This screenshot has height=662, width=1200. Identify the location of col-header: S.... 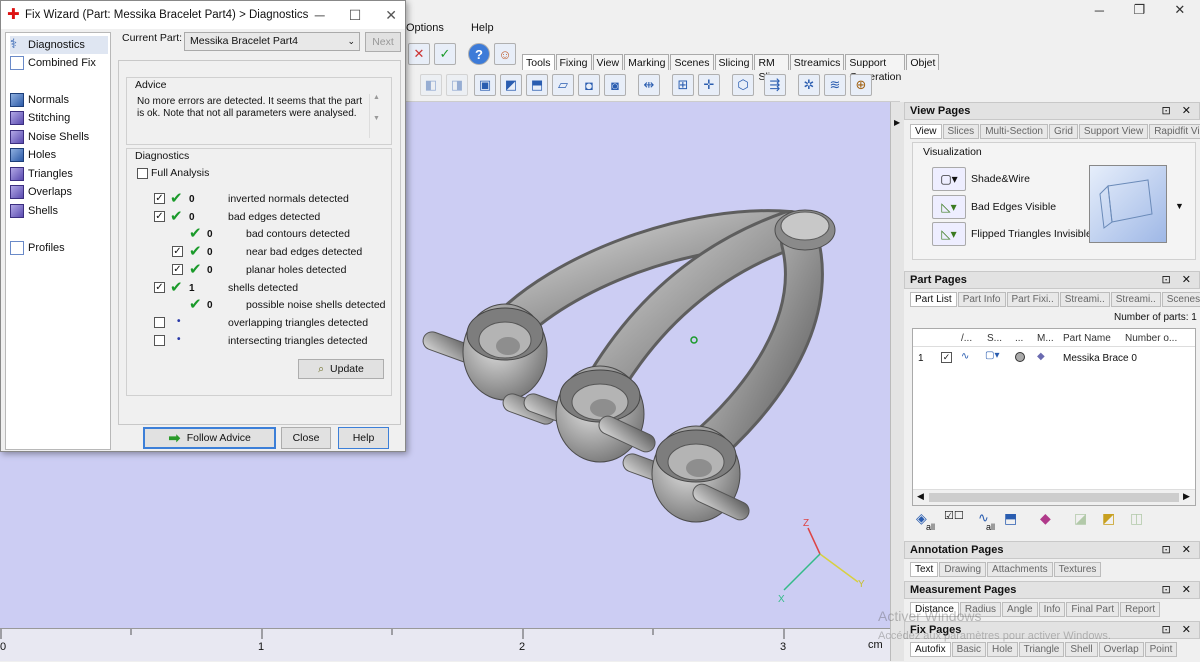
(994, 338).